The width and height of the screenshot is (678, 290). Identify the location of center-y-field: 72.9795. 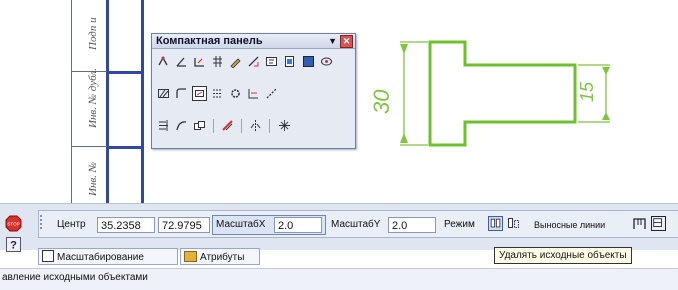
(184, 225).